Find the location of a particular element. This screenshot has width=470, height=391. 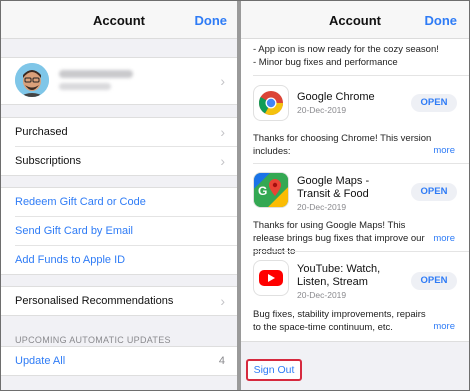

nav-bar-right: Account Done is located at coordinates (355, 20).